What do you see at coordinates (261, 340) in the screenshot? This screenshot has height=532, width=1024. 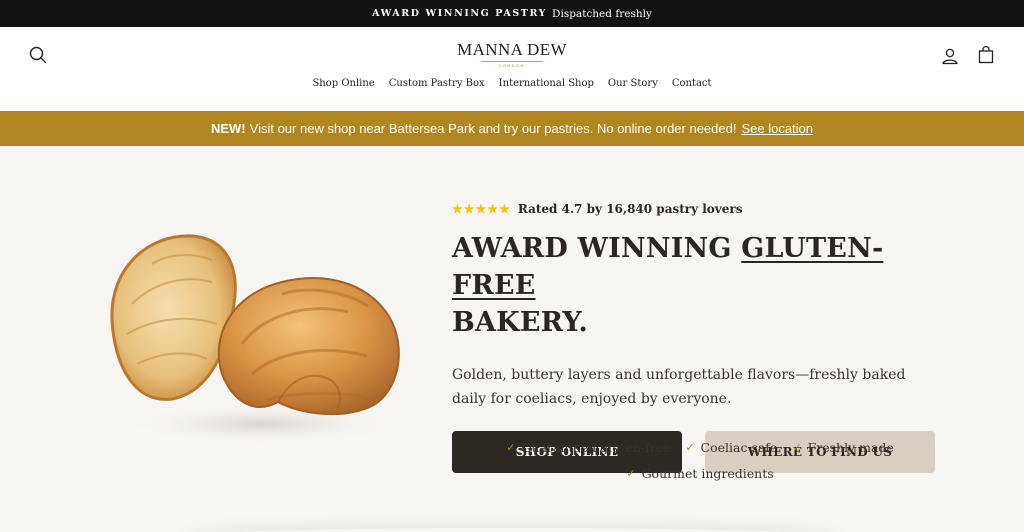 I see `croissant-image` at bounding box center [261, 340].